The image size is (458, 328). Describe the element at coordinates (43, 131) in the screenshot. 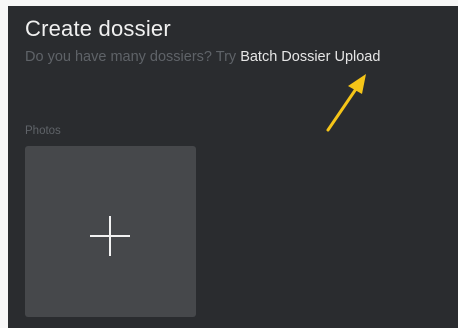

I see `photos-label: Photos` at that location.